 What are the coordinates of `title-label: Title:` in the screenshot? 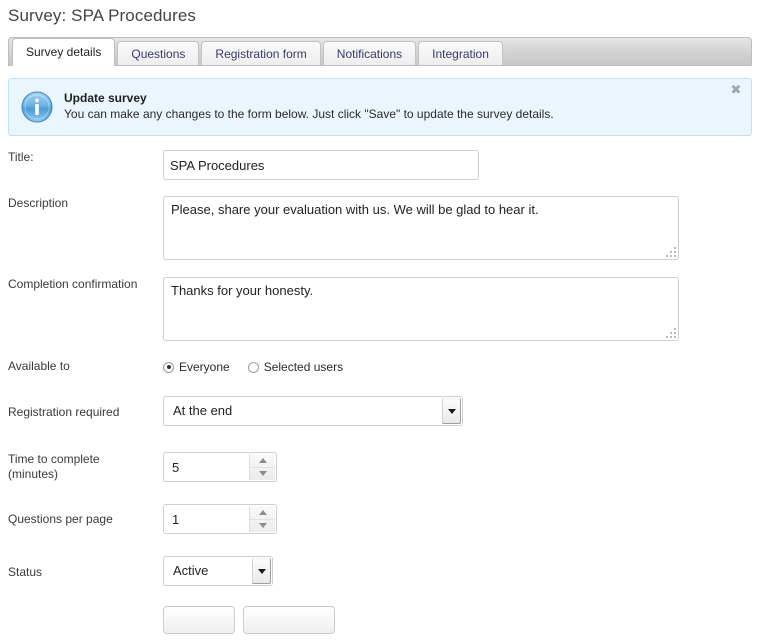 It's located at (21, 157).